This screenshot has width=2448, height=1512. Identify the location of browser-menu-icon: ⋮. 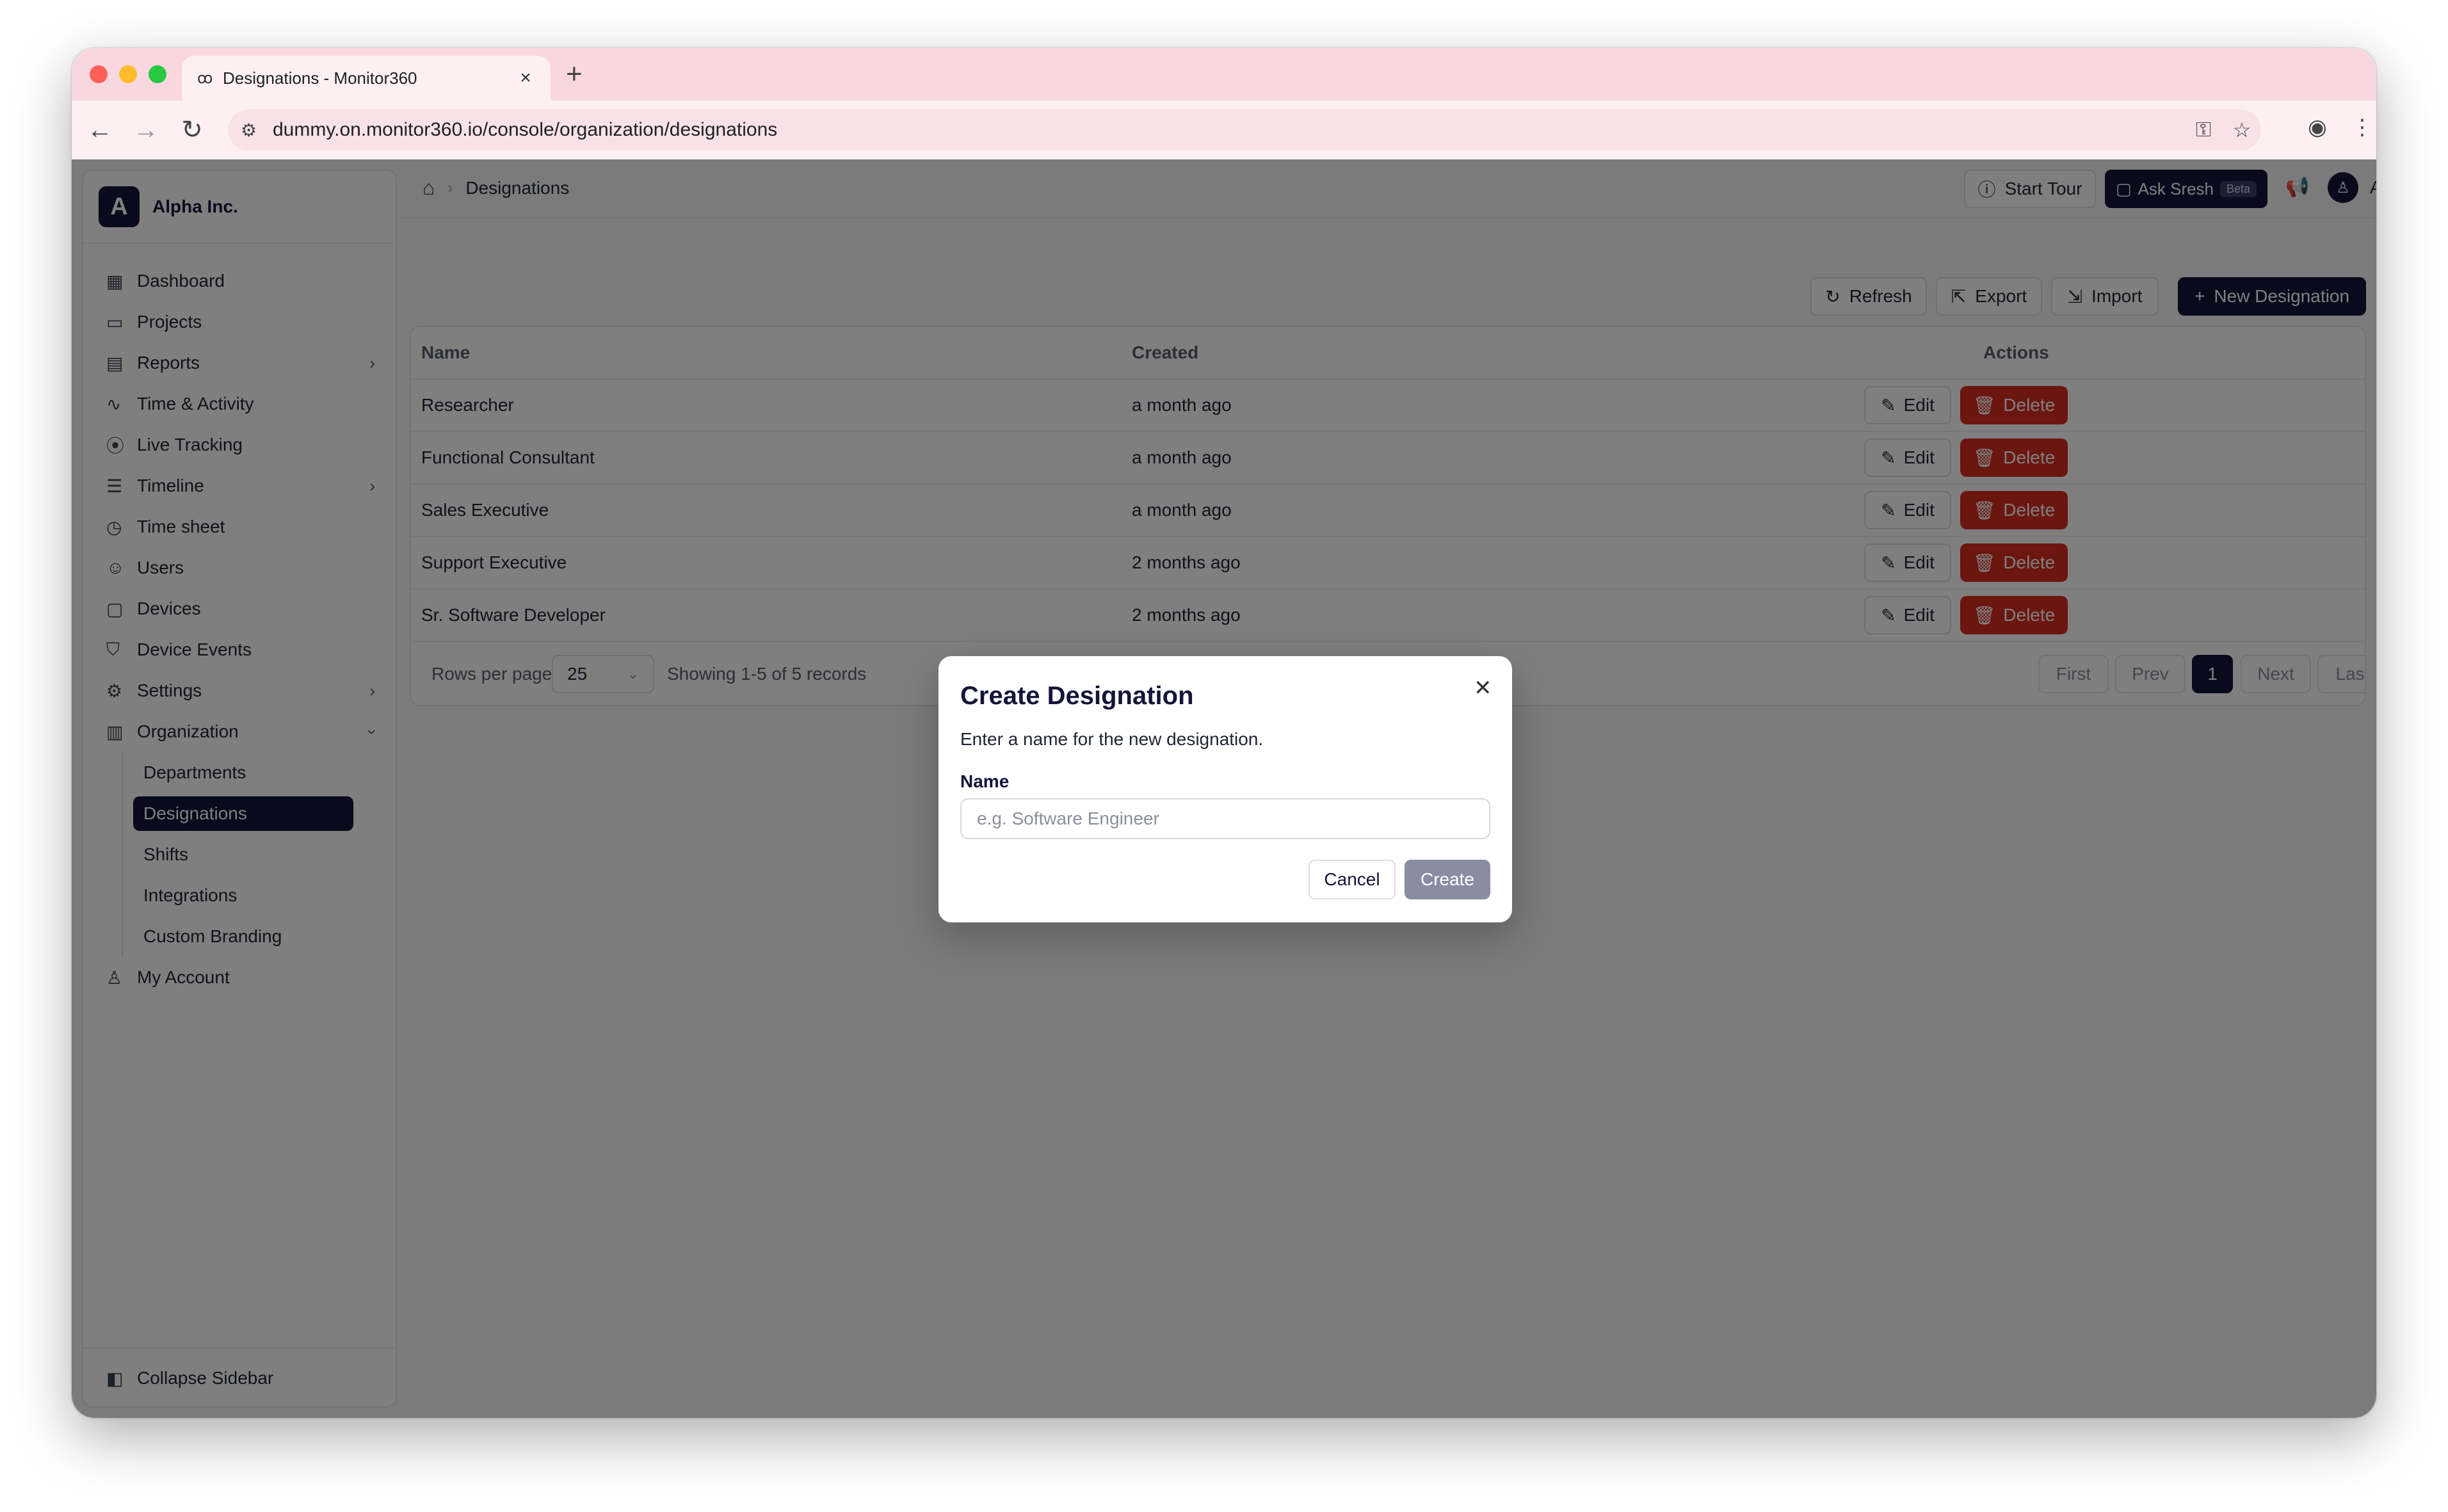
(2361, 127).